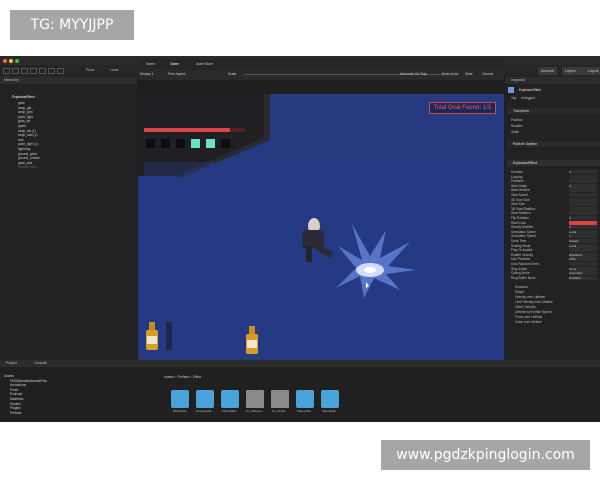 The image size is (600, 480). I want to click on particle-module-item: Shape, so click(519, 292).